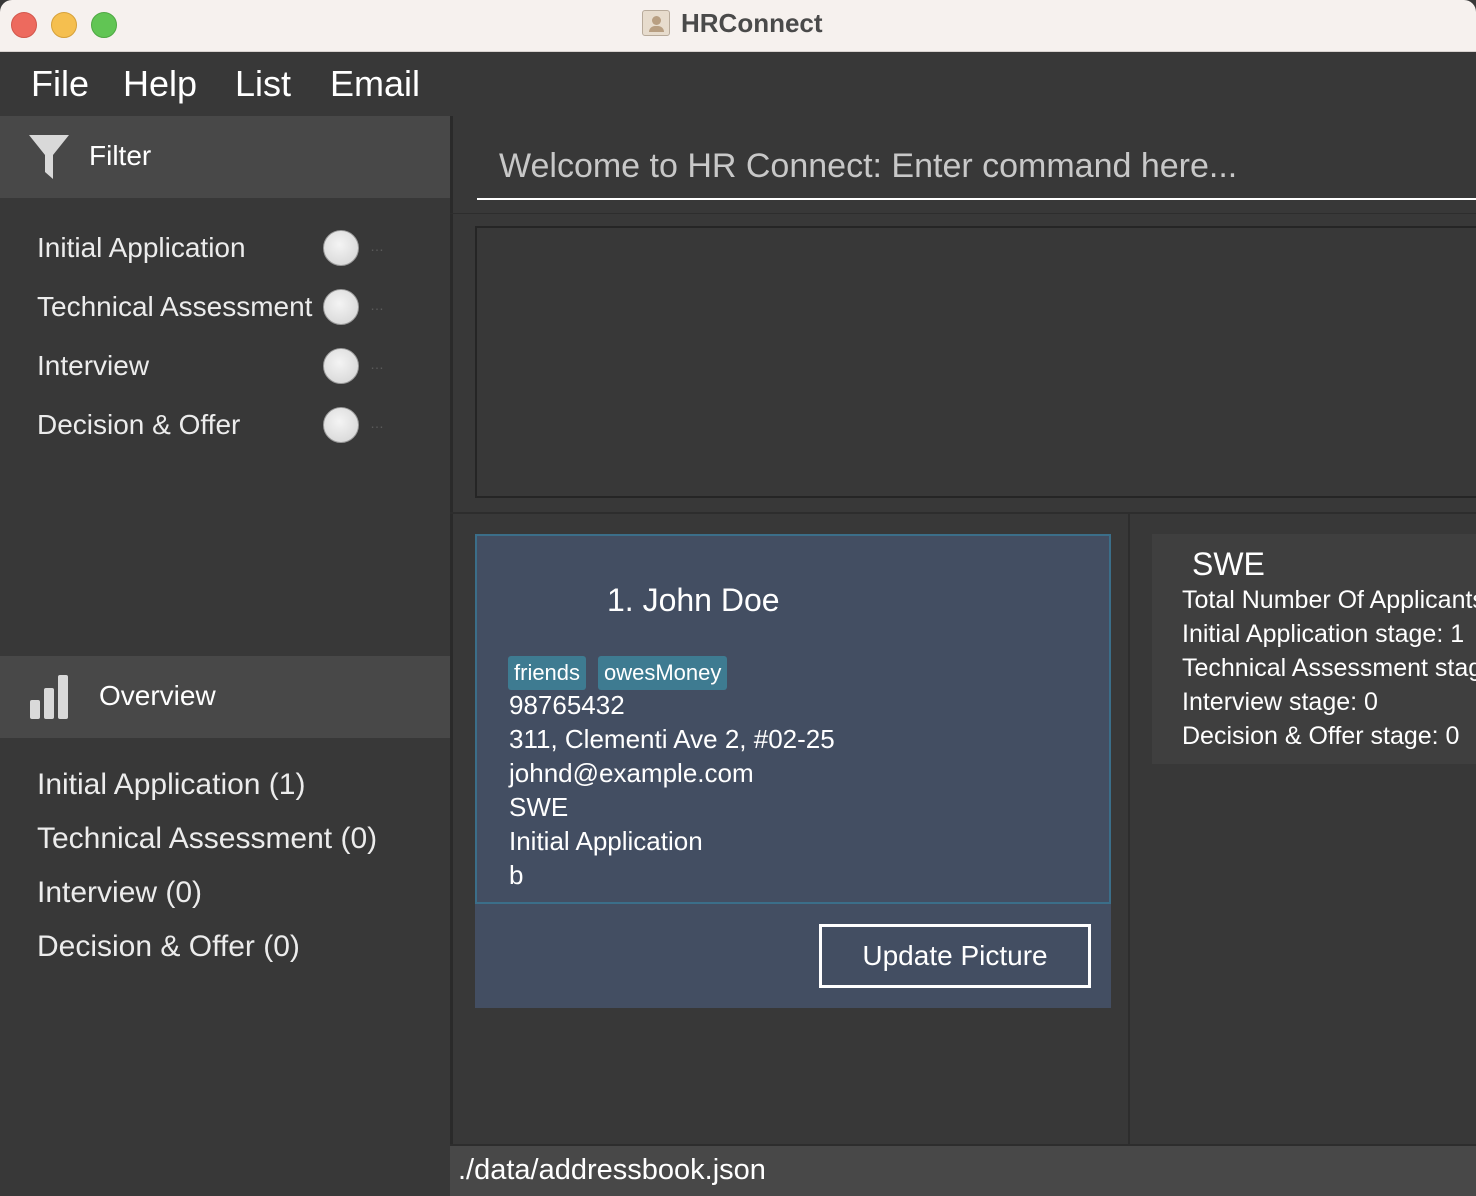  Describe the element at coordinates (693, 600) in the screenshot. I see `applicant-name: 1. John Doe` at that location.